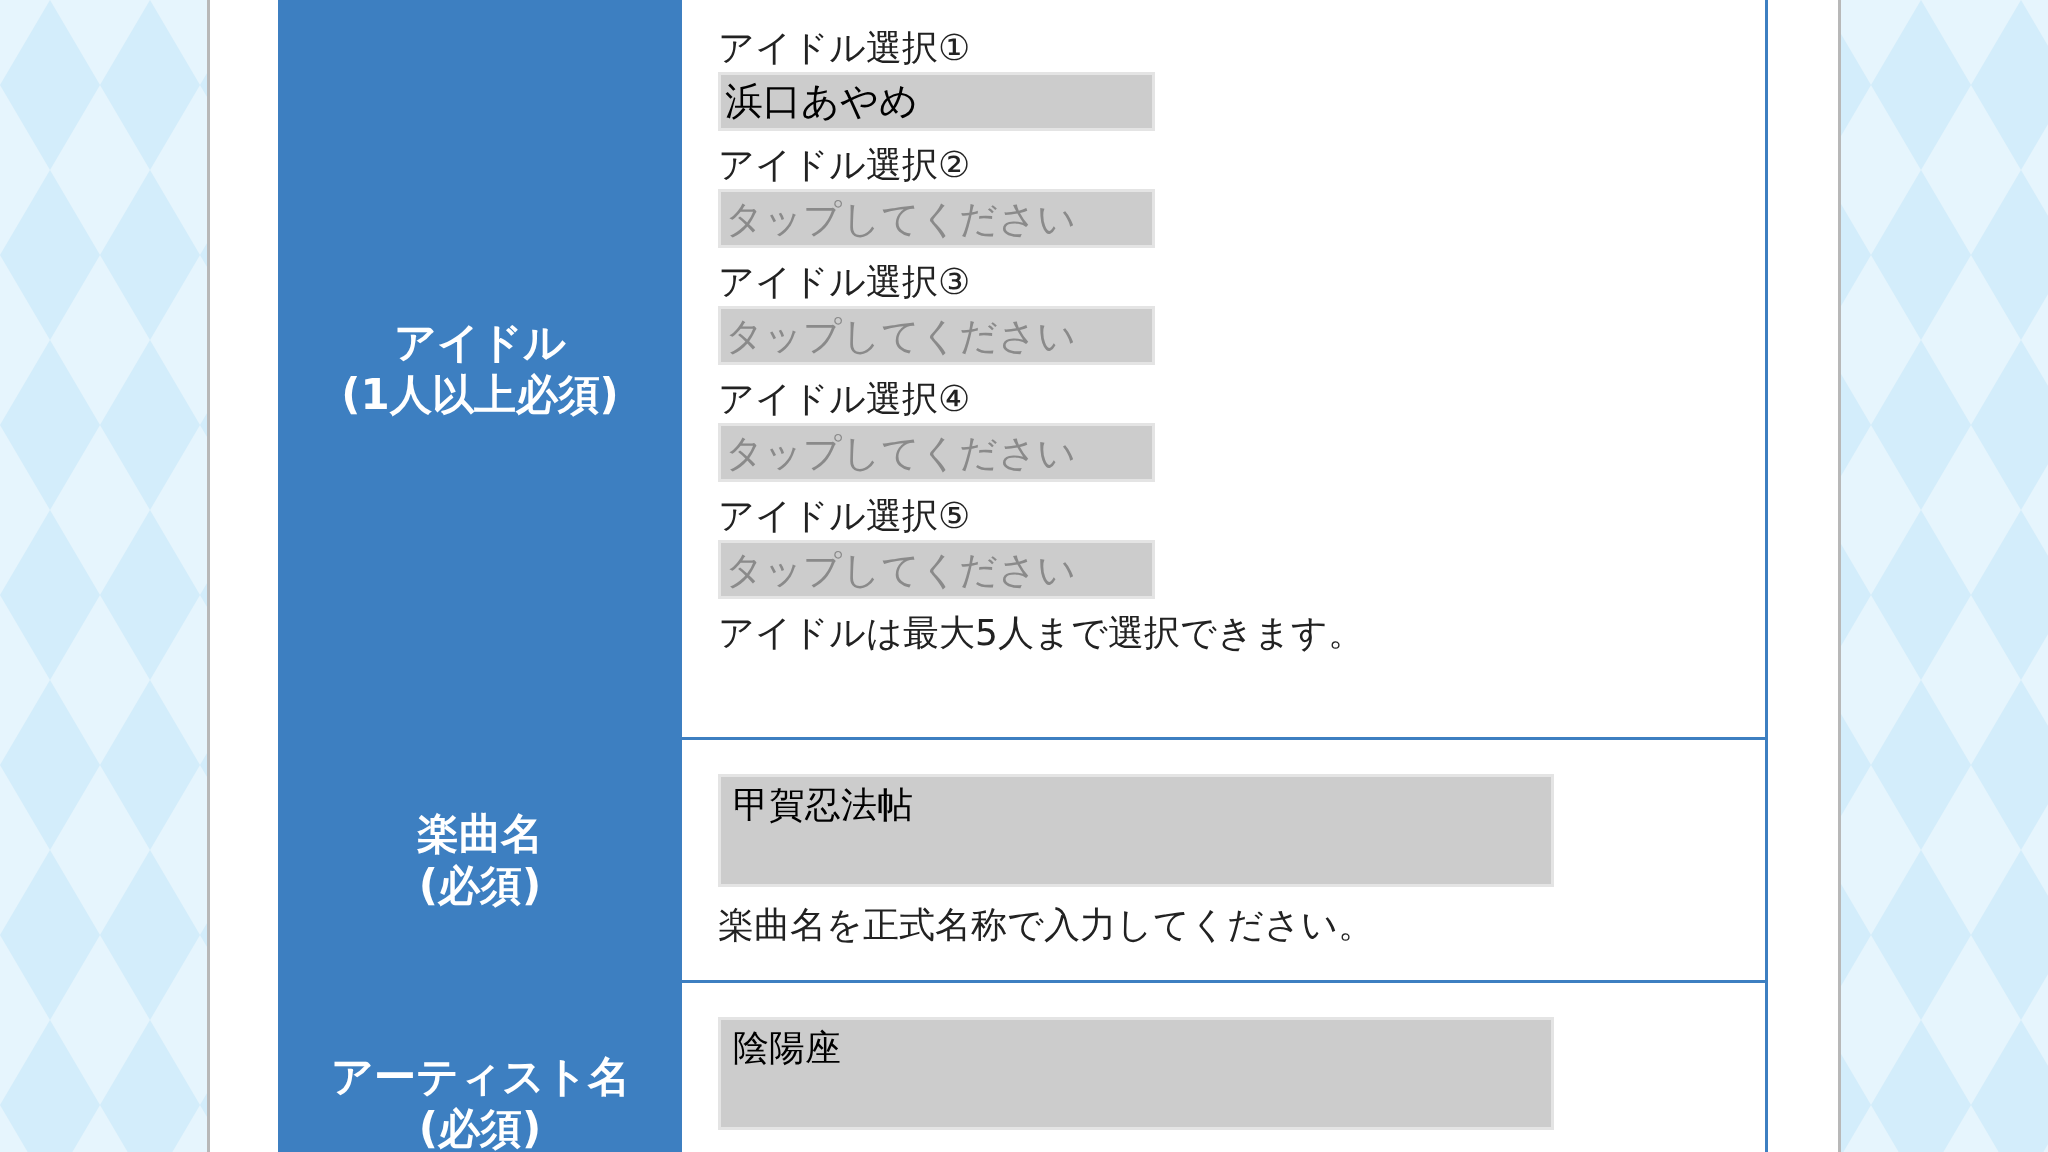 This screenshot has height=1152, width=2048. I want to click on row-header: アイドル (1人以上必須), so click(480, 368).